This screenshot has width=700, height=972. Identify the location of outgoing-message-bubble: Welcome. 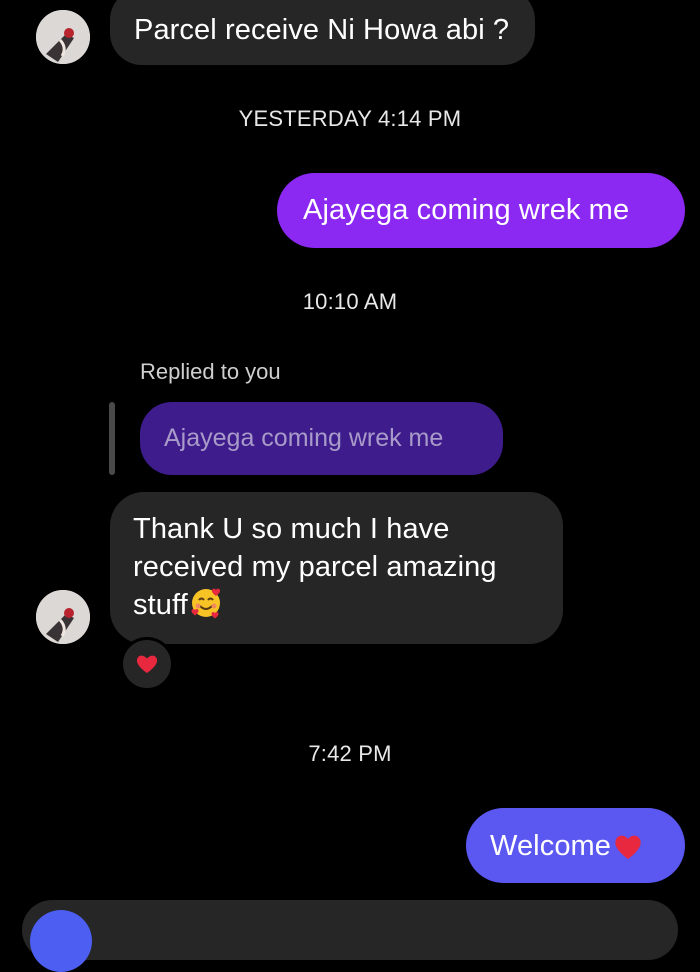
(575, 845).